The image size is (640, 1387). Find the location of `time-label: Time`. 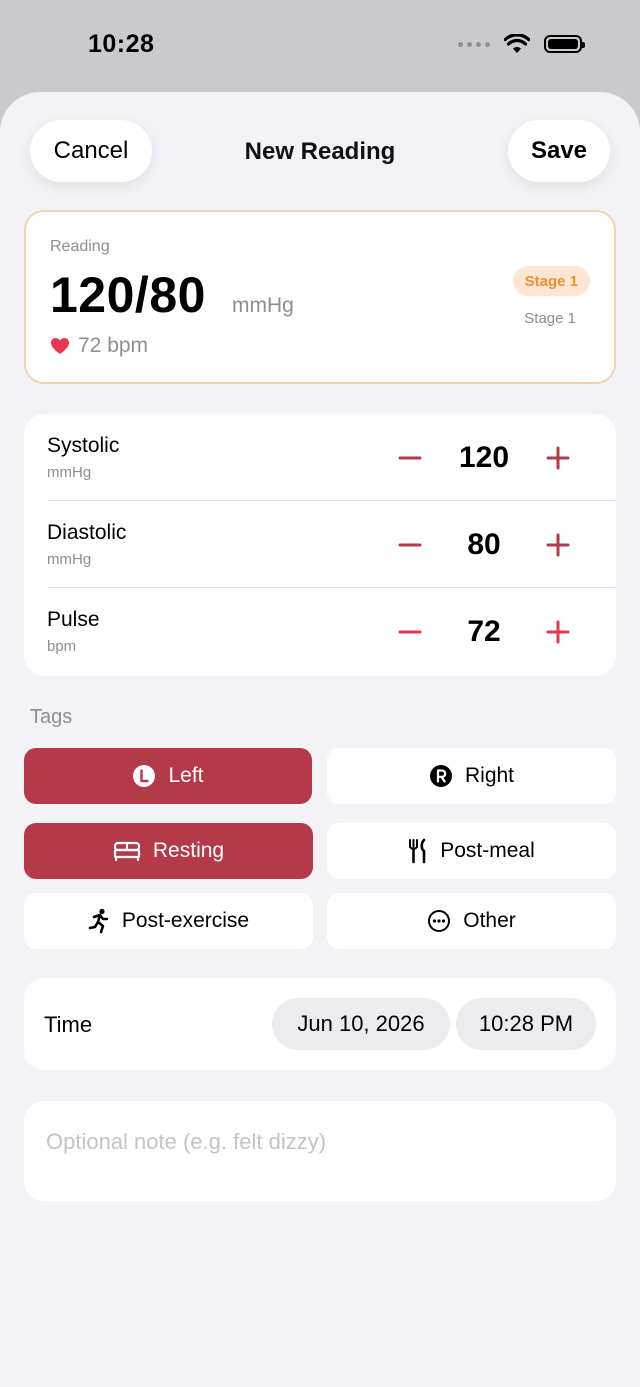

time-label: Time is located at coordinates (68, 1024).